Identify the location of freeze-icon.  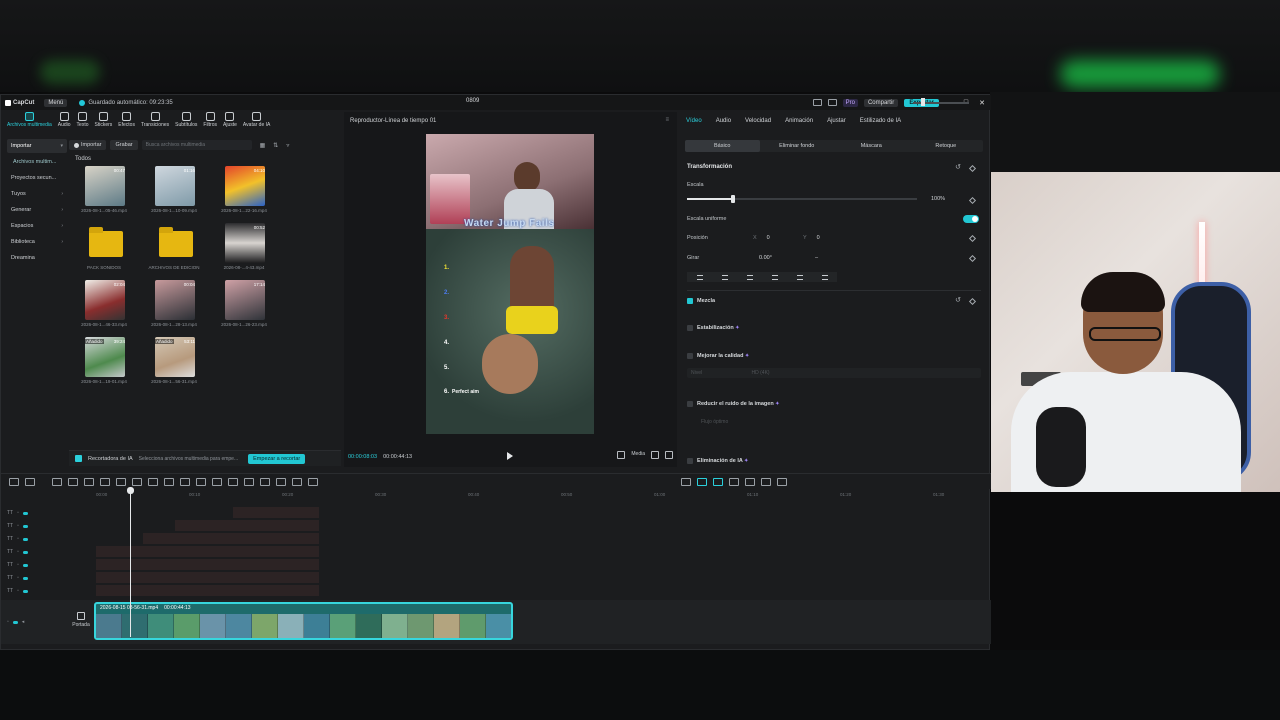
(201, 481).